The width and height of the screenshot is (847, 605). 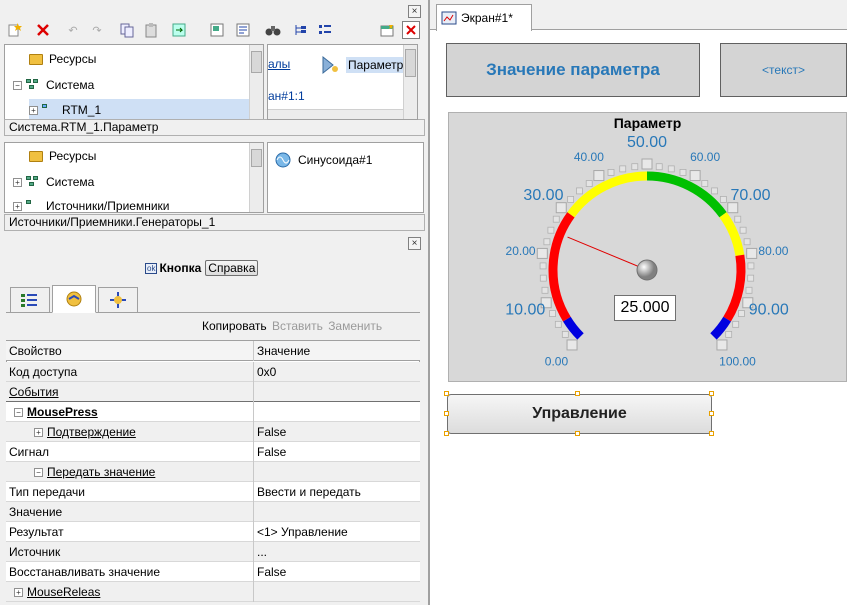 I want to click on panel-close-icon: ×, so click(x=414, y=11).